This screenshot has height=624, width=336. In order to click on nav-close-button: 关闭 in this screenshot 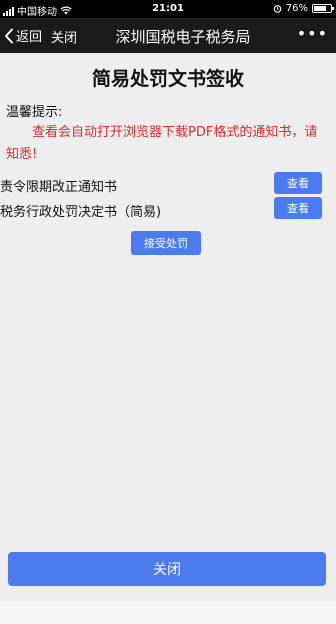, I will do `click(64, 36)`.